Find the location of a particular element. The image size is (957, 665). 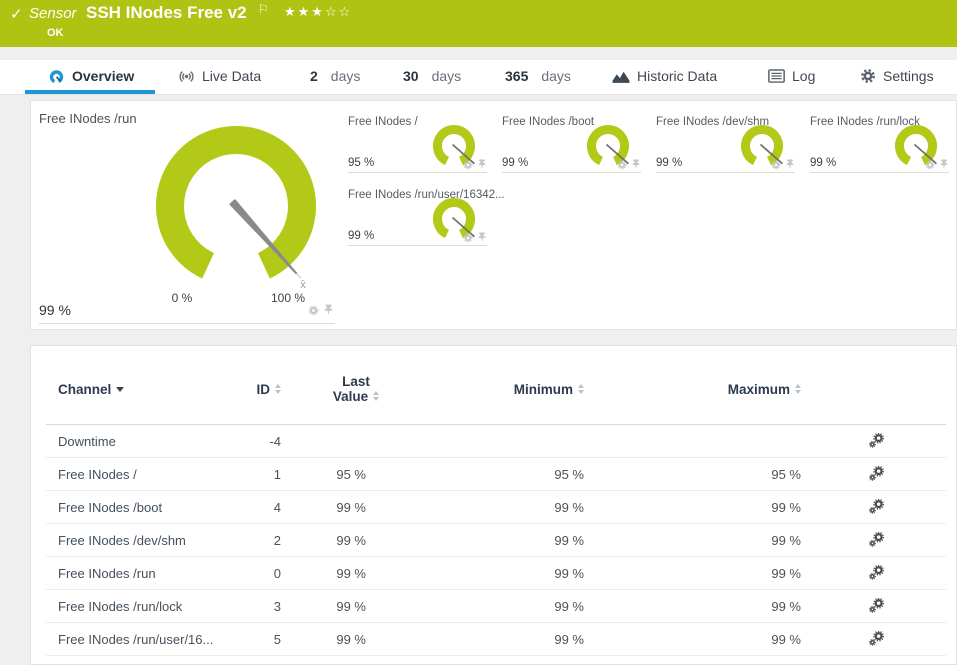

primary-gauge-value: 99 % is located at coordinates (55, 310).